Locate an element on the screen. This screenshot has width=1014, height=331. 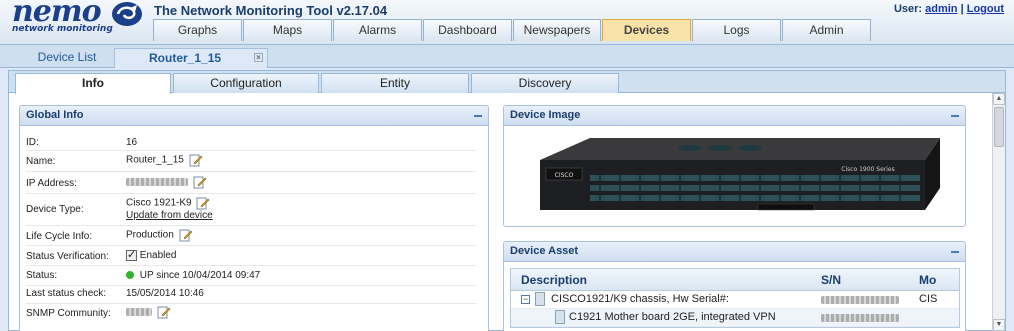
tab-admin: Admin is located at coordinates (826, 30).